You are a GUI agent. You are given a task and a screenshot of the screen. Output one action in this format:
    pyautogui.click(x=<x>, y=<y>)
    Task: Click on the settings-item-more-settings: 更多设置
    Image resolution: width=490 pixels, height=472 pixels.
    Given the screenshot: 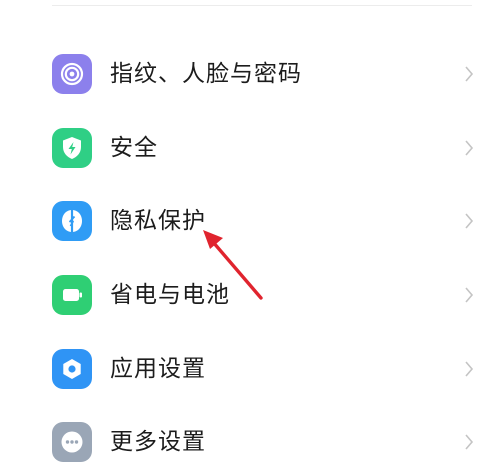 What is the action you would take?
    pyautogui.click(x=245, y=442)
    